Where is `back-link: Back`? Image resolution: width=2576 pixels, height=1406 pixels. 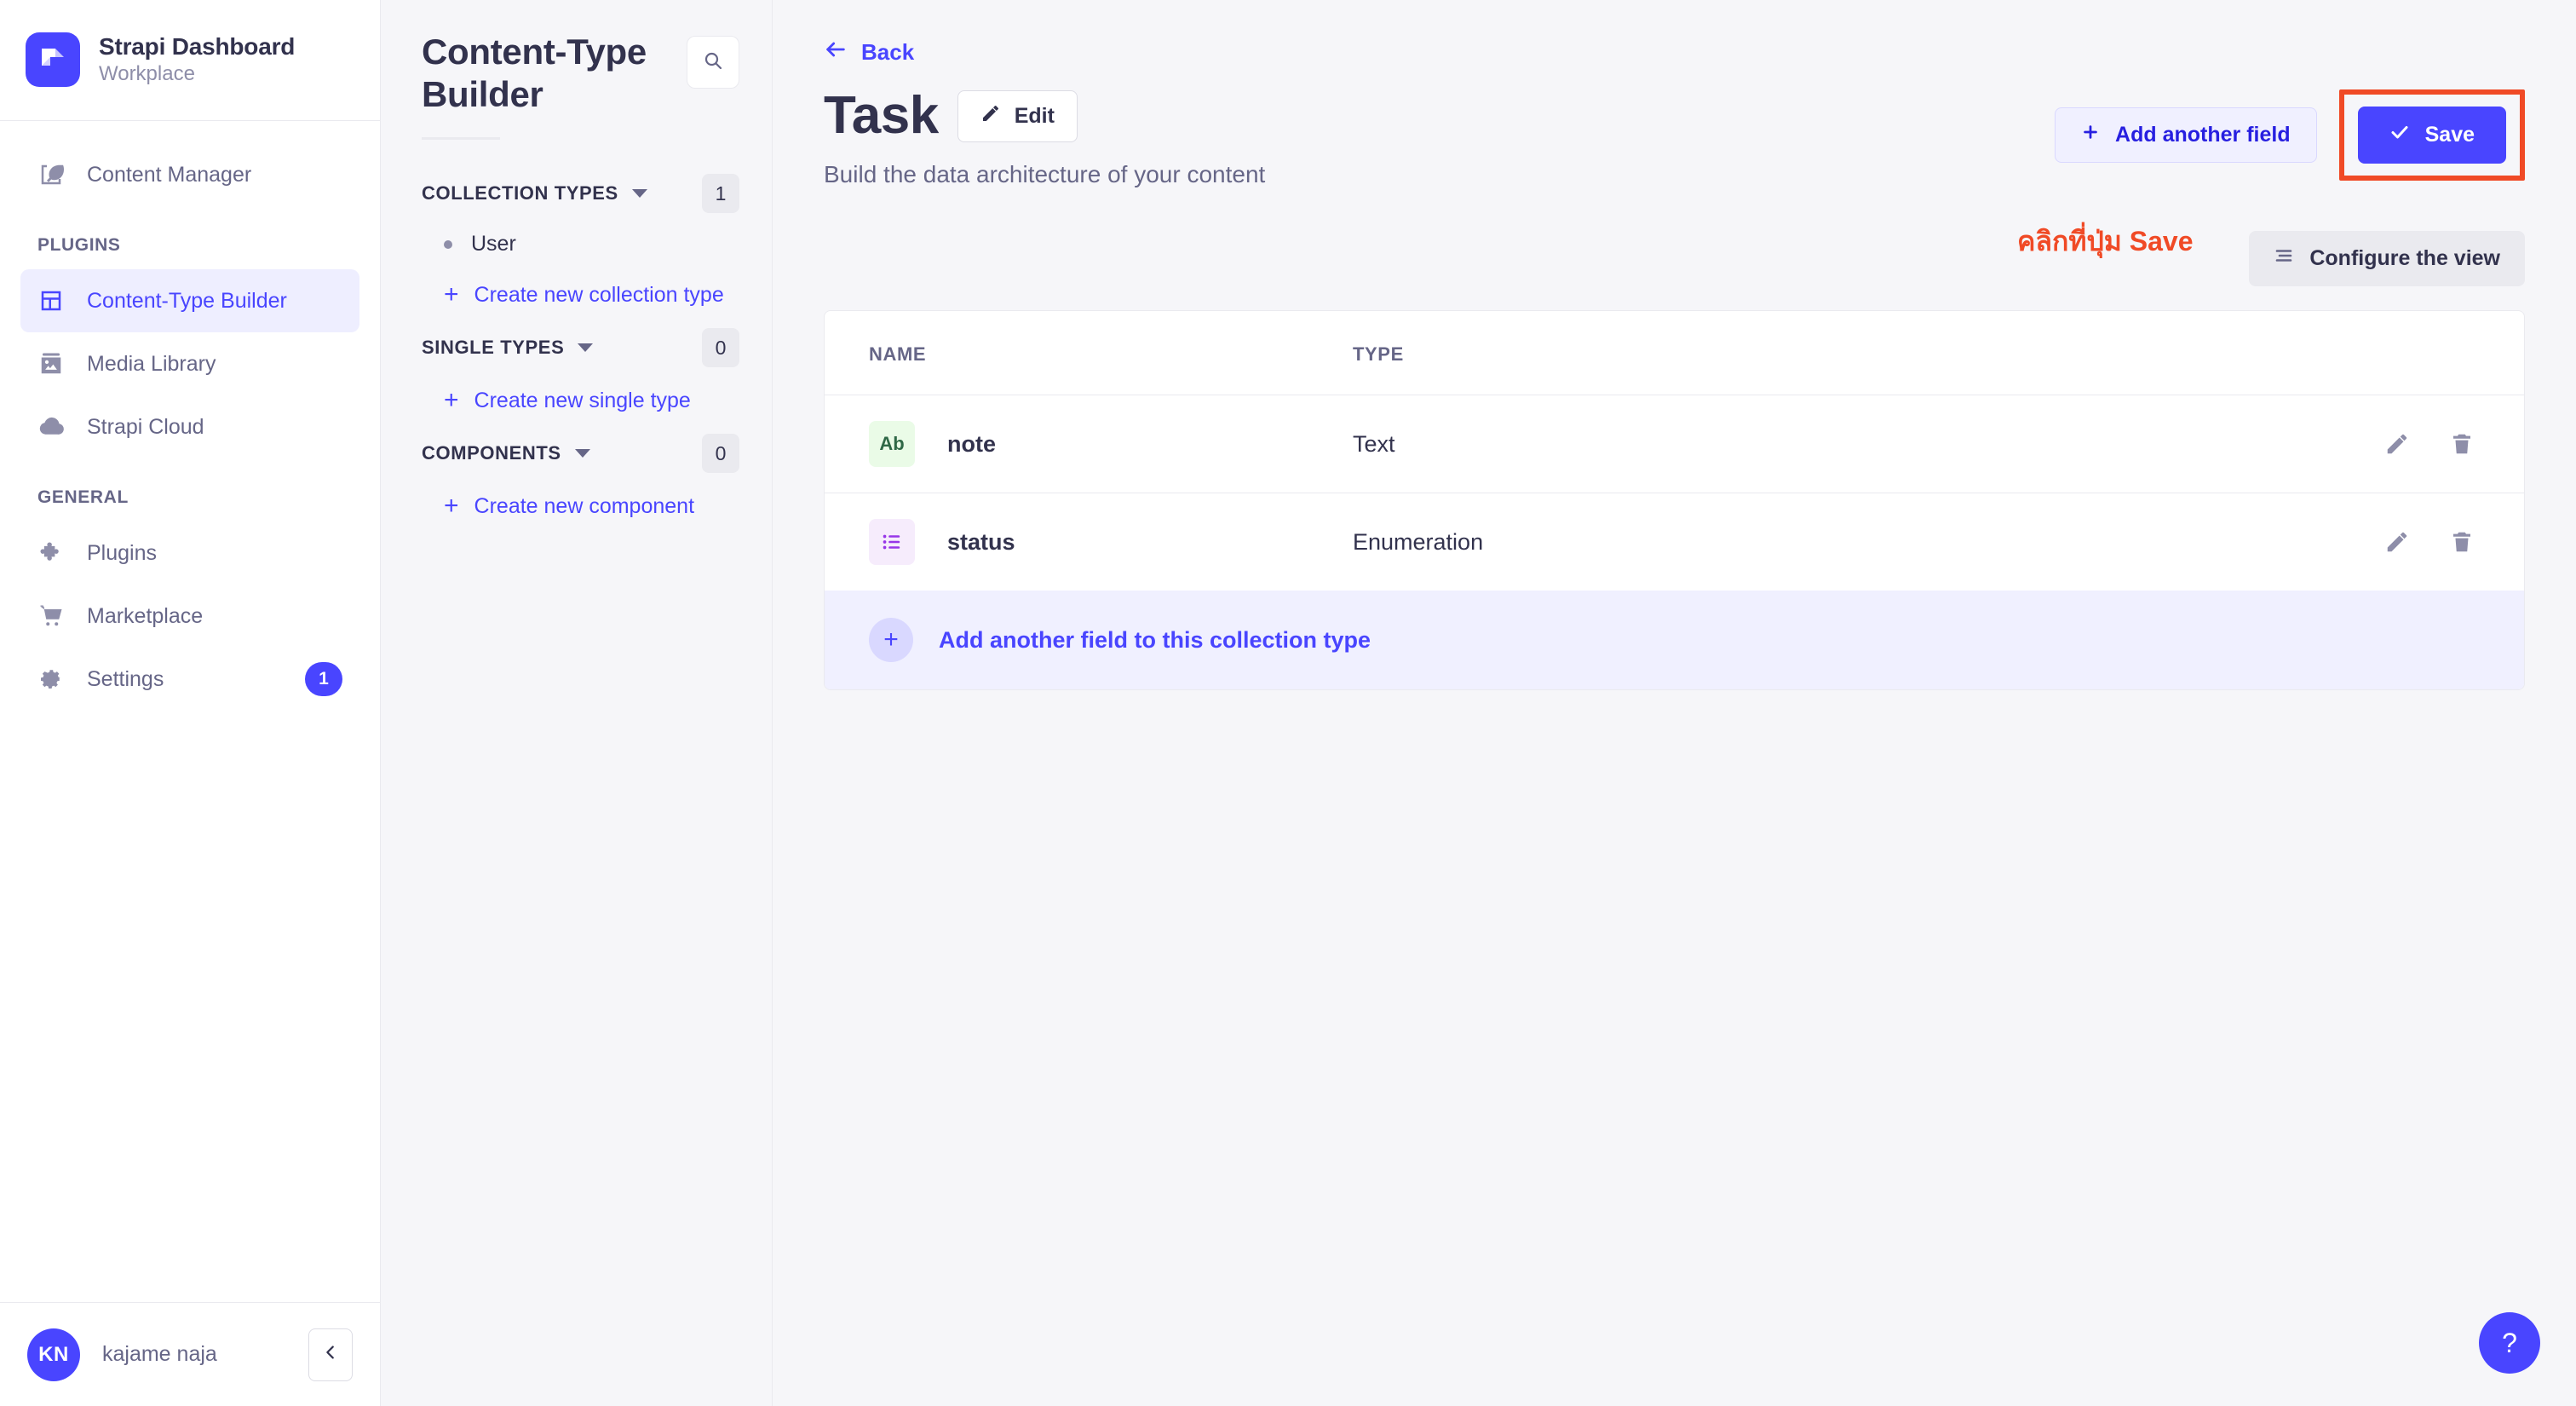 back-link: Back is located at coordinates (869, 52).